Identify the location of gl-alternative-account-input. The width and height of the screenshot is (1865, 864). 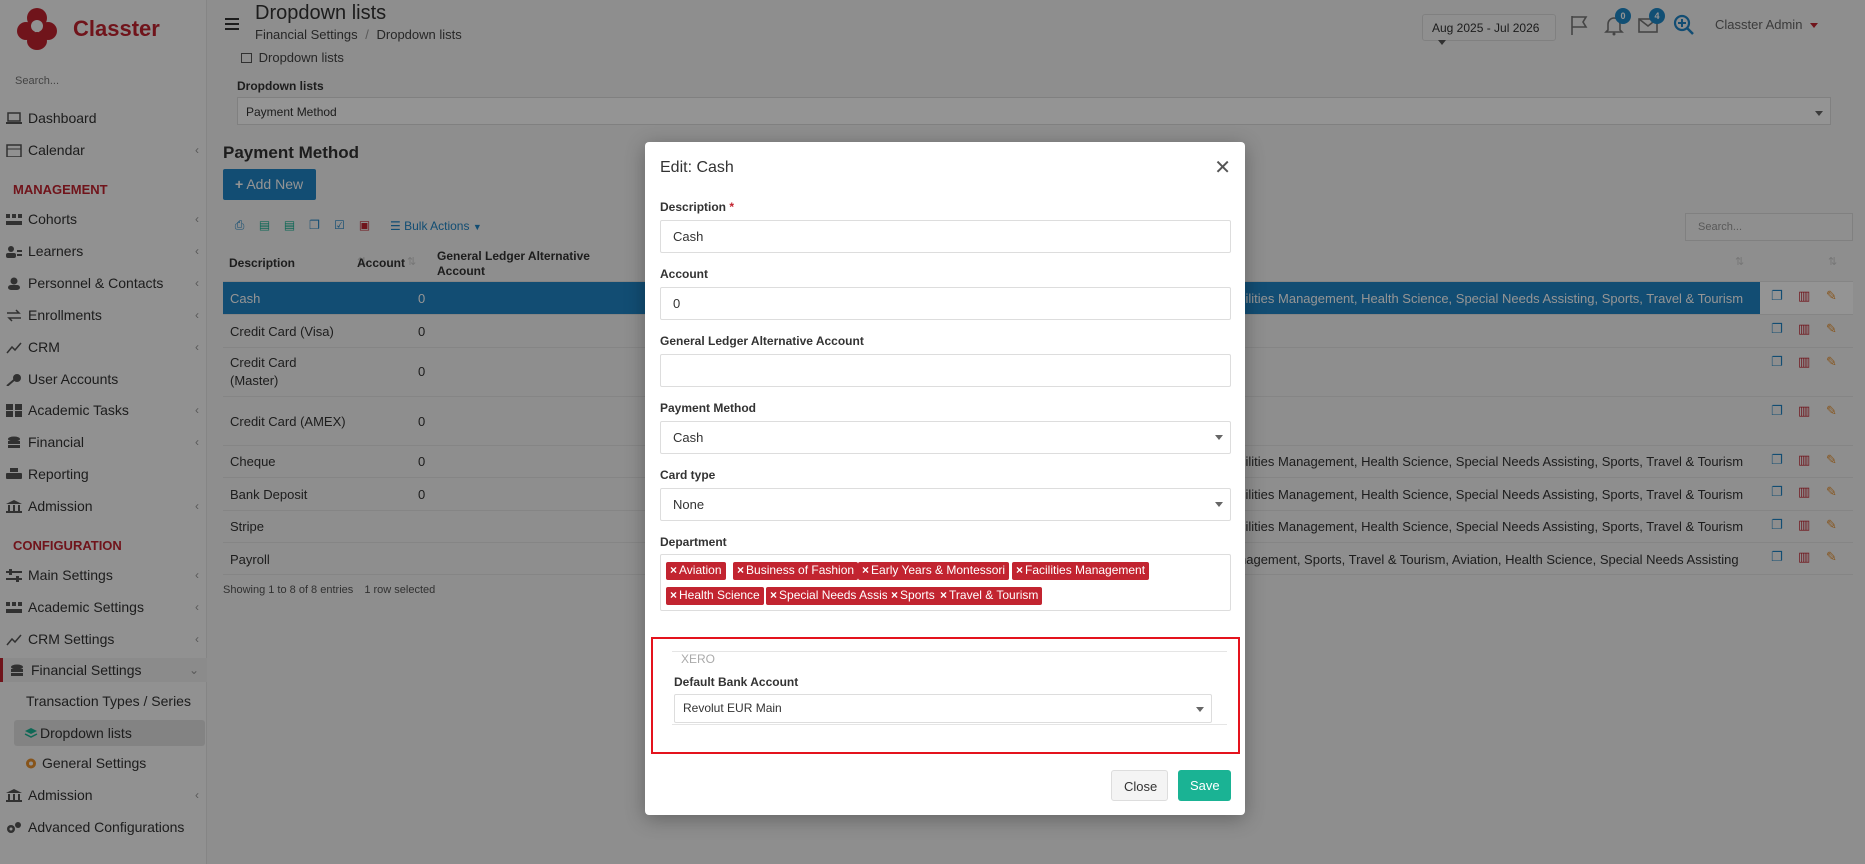
(945, 370).